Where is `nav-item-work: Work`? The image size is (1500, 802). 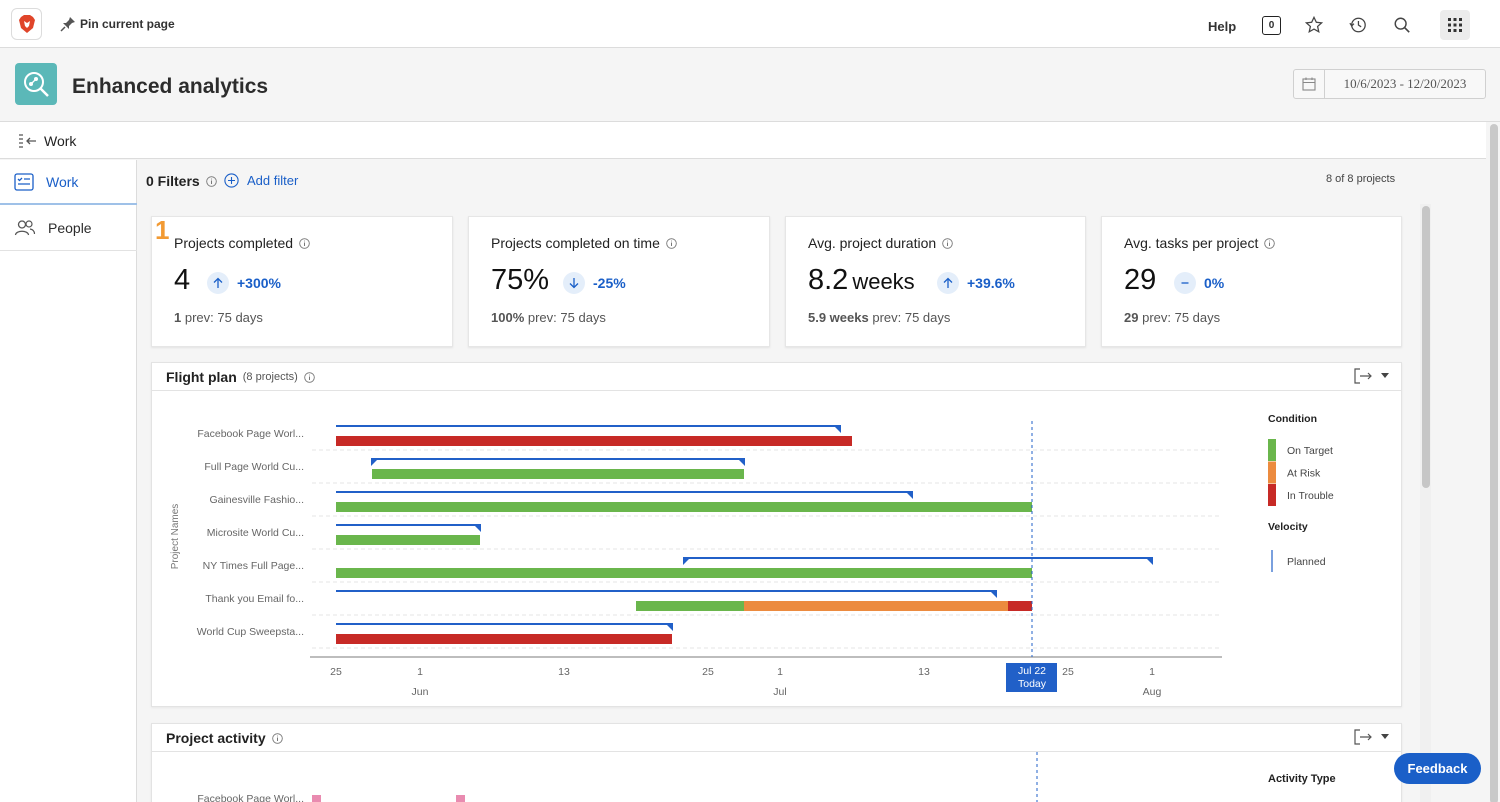
nav-item-work: Work is located at coordinates (68, 182).